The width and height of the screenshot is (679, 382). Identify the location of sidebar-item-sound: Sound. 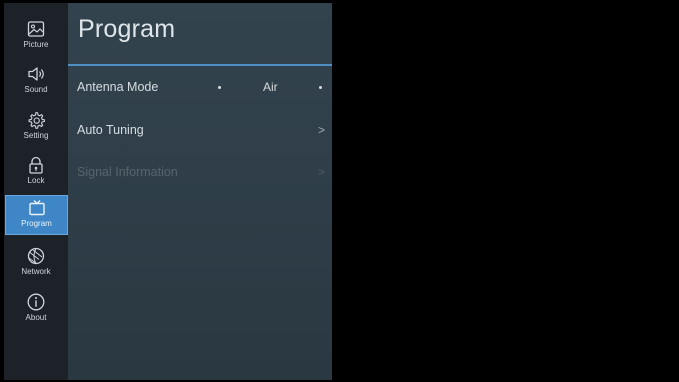
(36, 83).